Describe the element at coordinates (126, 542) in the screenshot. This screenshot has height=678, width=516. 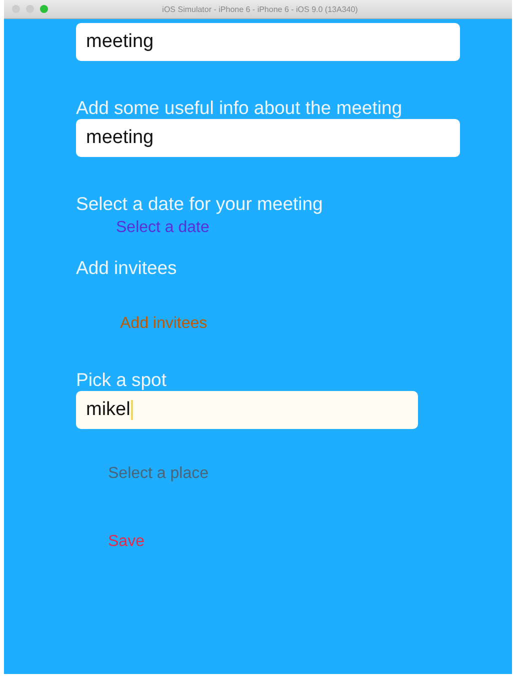
I see `link-button: Save` at that location.